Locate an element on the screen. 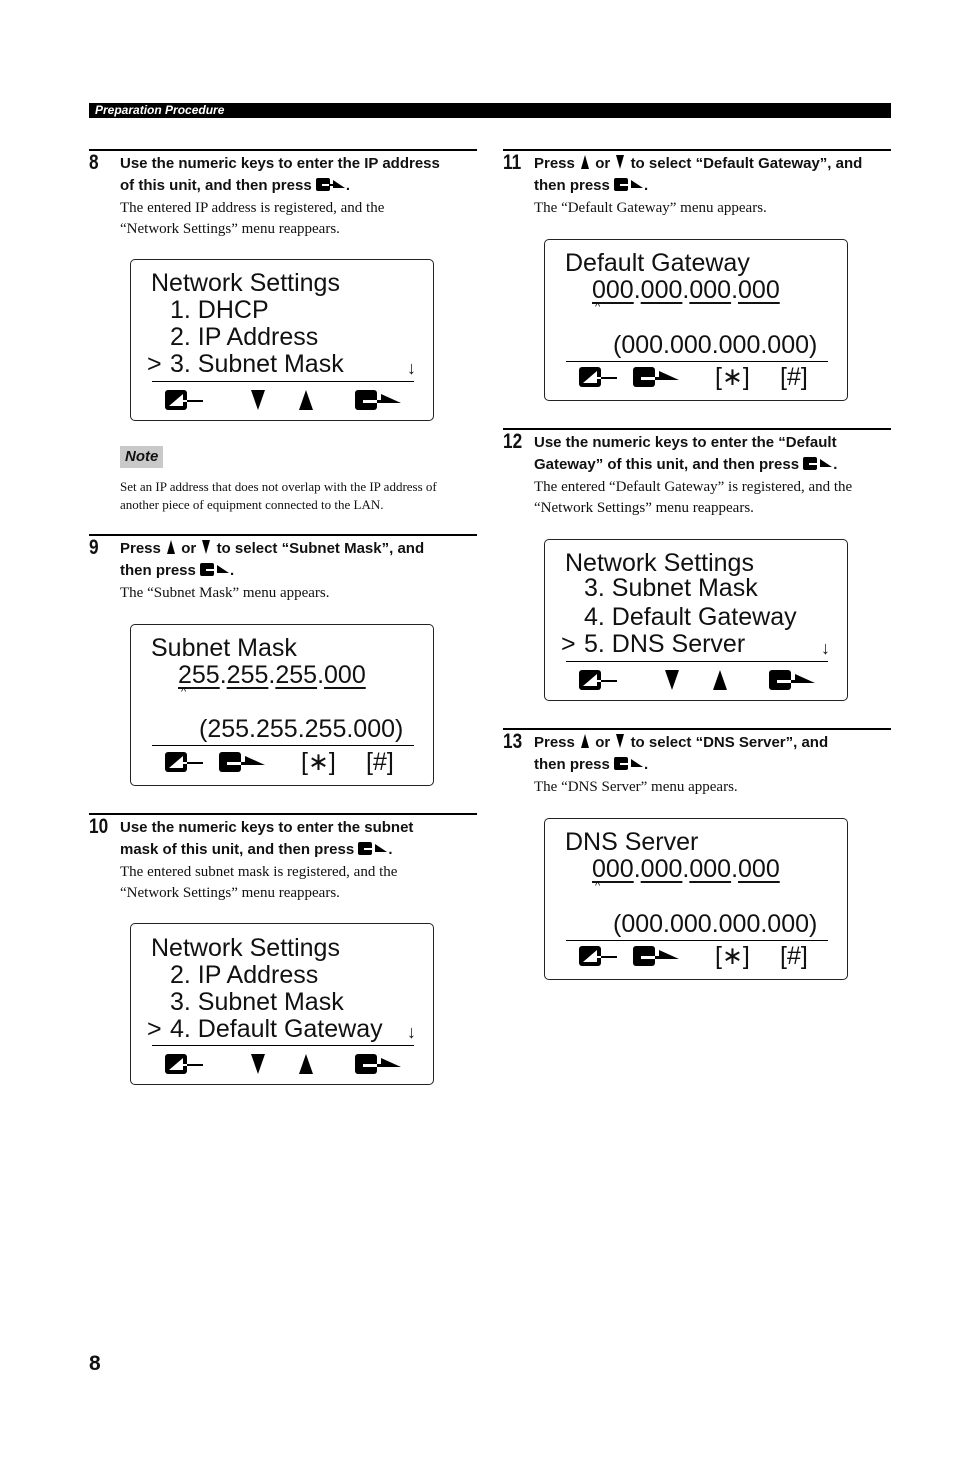  lcd-menu-item: 4. Default Gateway is located at coordinates (690, 617).